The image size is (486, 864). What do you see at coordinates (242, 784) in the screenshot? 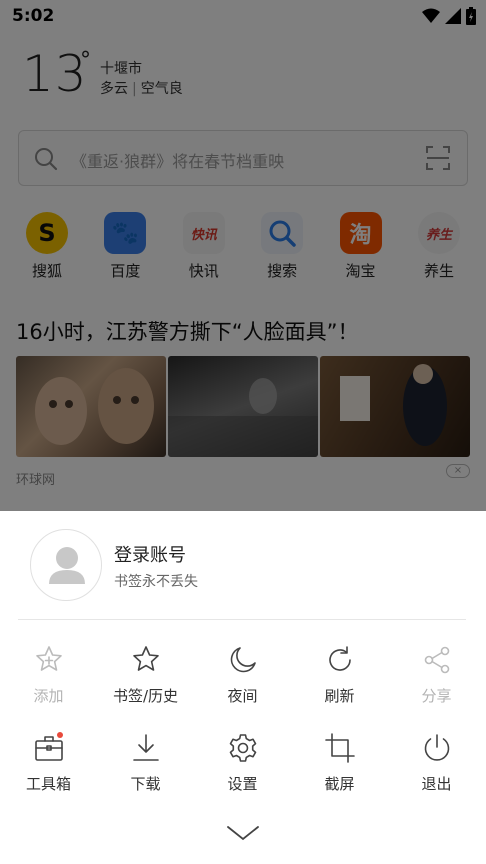
I see `menu-item-label: 设置` at bounding box center [242, 784].